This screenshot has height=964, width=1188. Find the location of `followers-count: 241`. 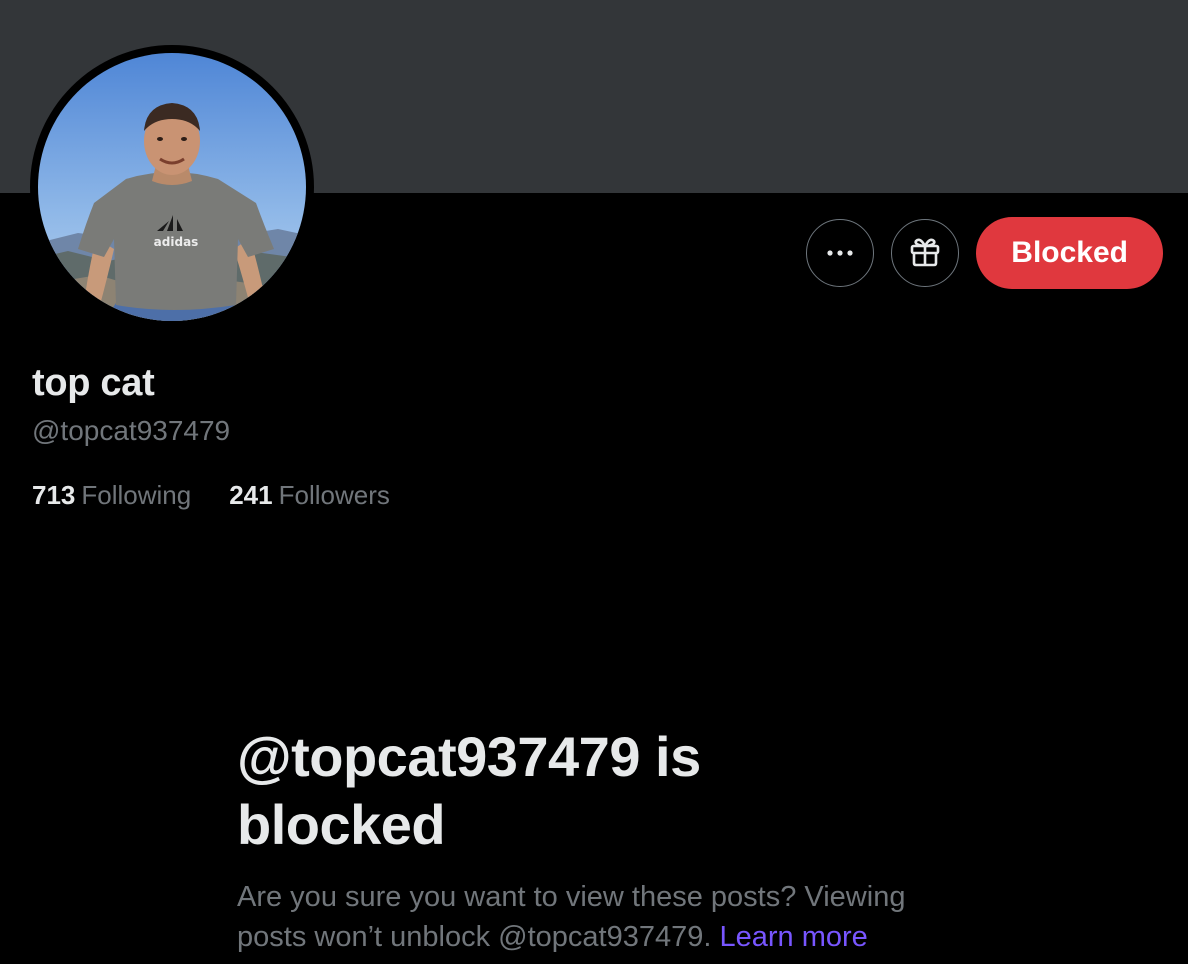

followers-count: 241 is located at coordinates (251, 495).